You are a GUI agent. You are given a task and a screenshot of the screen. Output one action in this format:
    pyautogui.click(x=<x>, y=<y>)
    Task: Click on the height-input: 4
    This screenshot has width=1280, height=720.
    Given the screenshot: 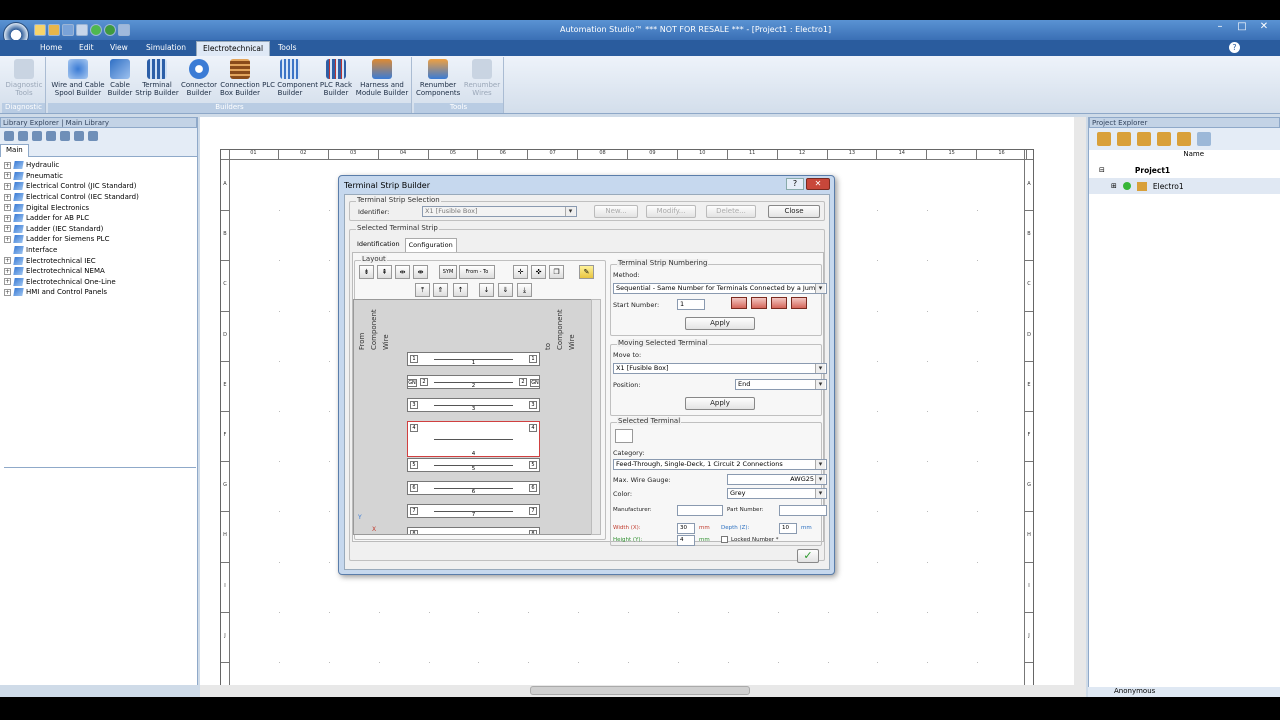 What is the action you would take?
    pyautogui.click(x=686, y=540)
    